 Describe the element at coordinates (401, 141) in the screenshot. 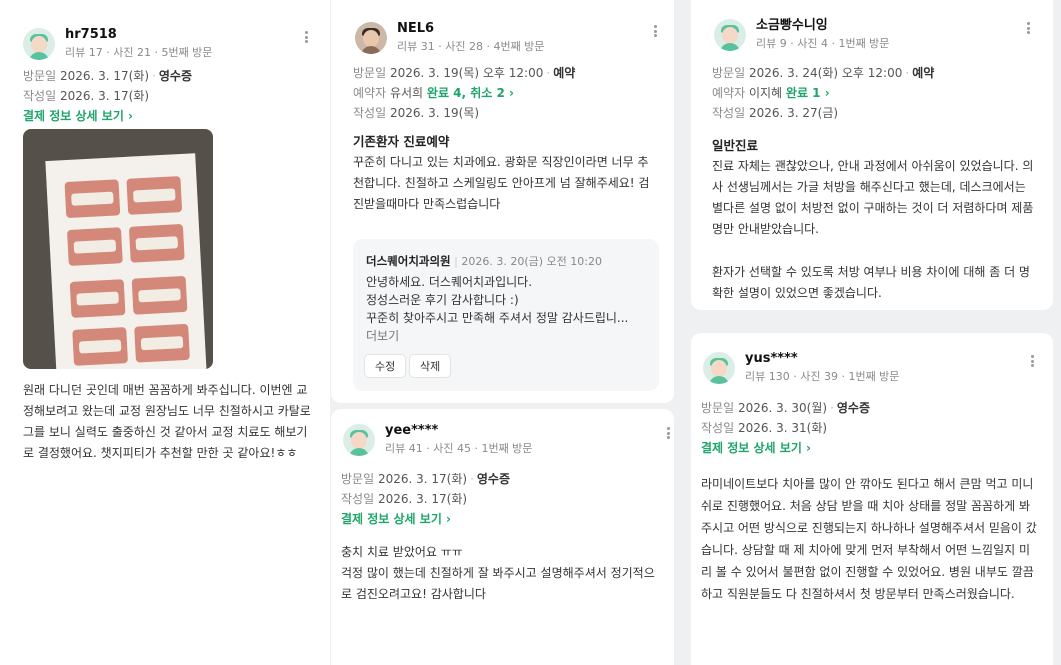

I see `review-title: 기존환자 진료예약` at that location.